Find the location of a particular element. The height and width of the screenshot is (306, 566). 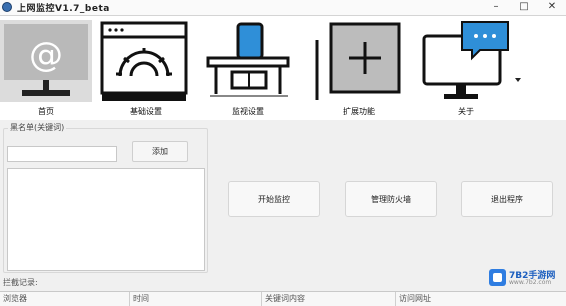

toolbar-monitor-settings: 监视设置 is located at coordinates (248, 70).